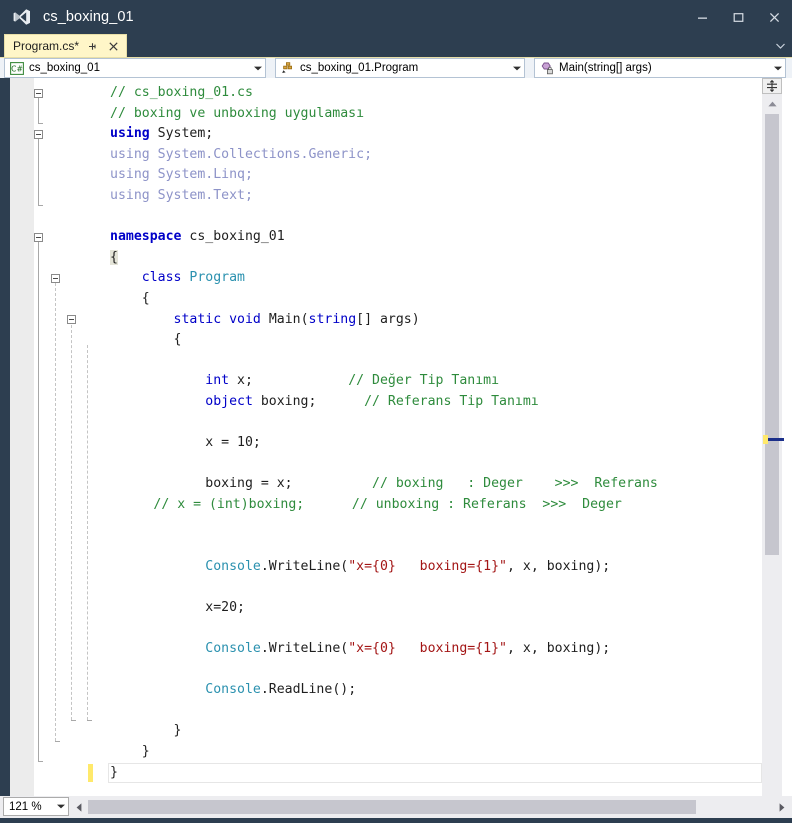  I want to click on type-dropdown: cs_boxing_01.Program, so click(400, 68).